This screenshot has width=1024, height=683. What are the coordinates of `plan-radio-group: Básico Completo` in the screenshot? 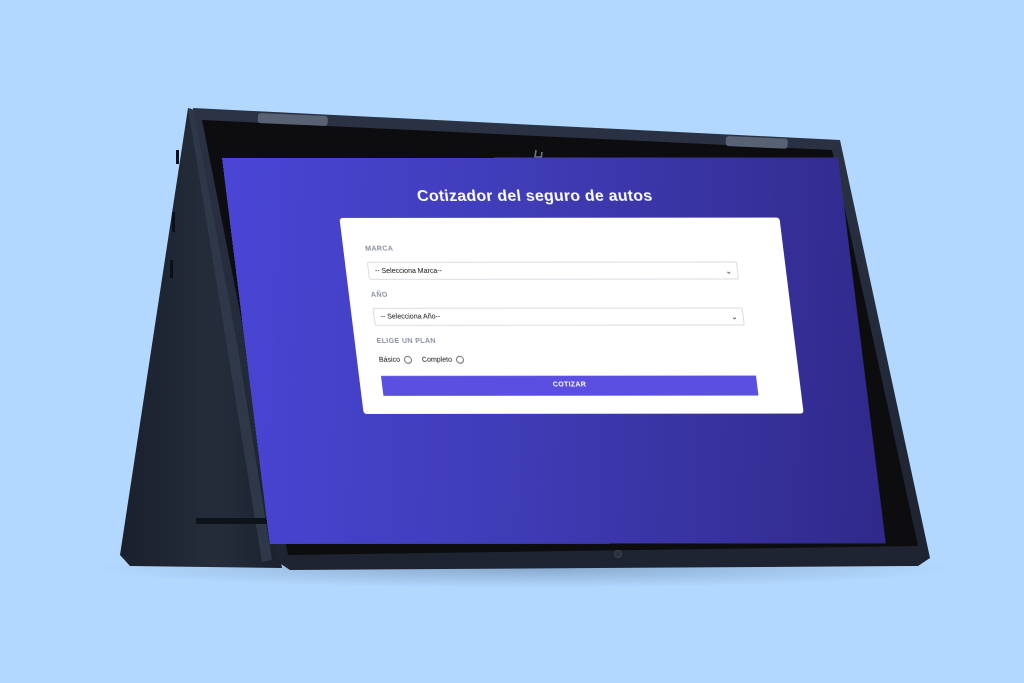 It's located at (424, 359).